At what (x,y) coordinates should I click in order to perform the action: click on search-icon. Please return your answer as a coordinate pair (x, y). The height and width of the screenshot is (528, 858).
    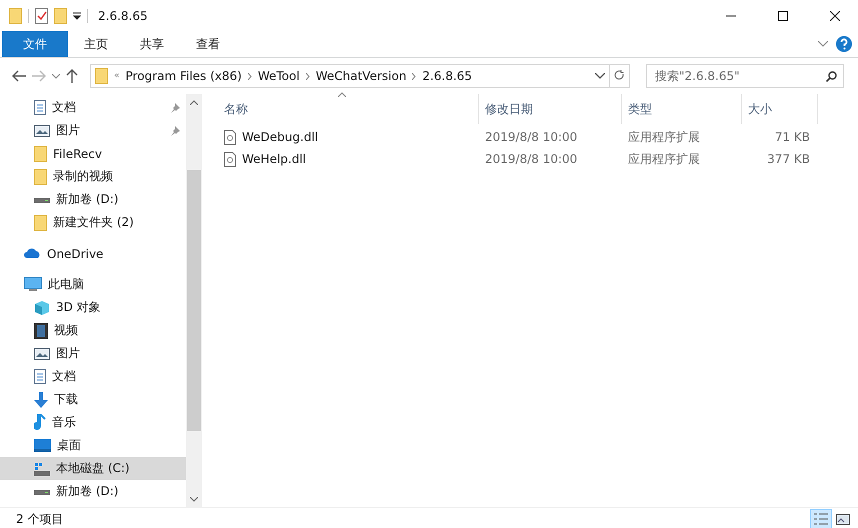
    Looking at the image, I should click on (831, 76).